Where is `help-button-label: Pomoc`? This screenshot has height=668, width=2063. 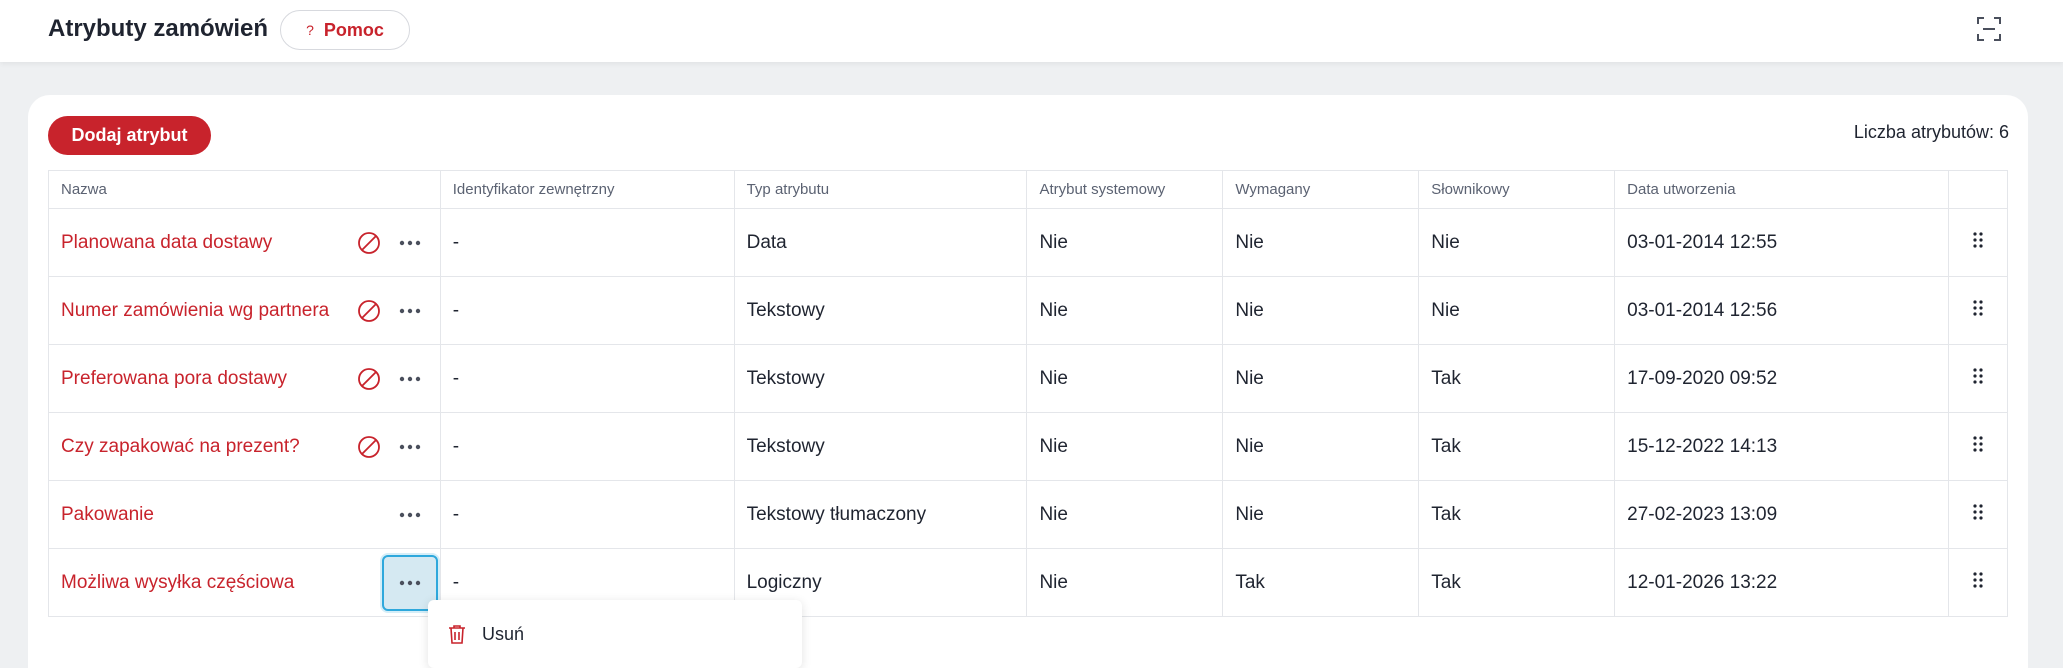
help-button-label: Pomoc is located at coordinates (353, 29).